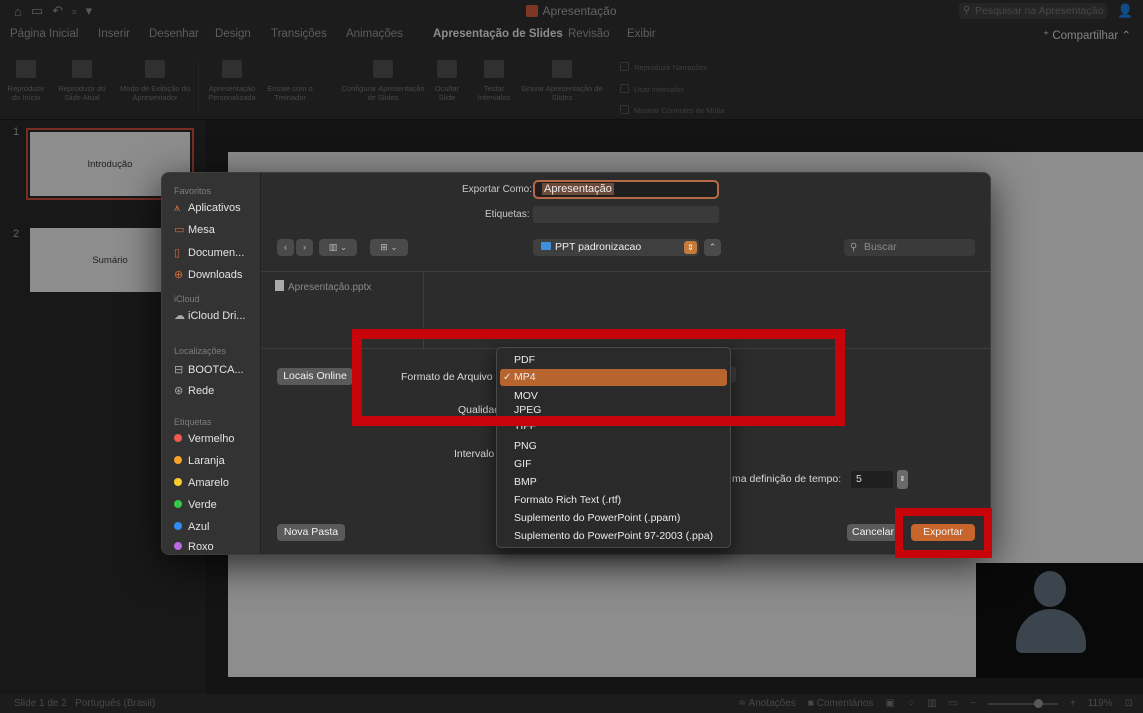 The width and height of the screenshot is (1143, 713). Describe the element at coordinates (507, 377) in the screenshot. I see `checkmark-icon: ✓` at that location.